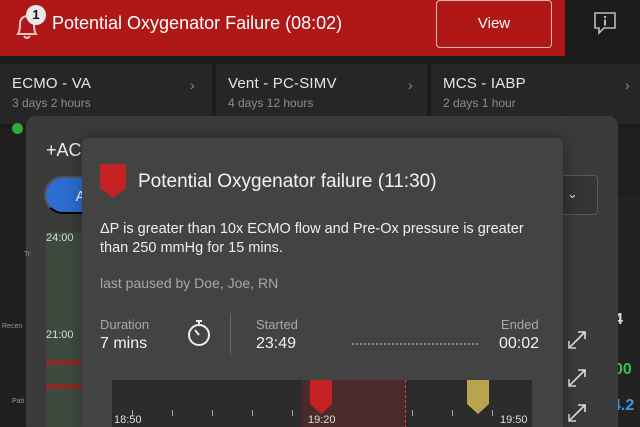  I want to click on view-alarm-button: View, so click(494, 24).